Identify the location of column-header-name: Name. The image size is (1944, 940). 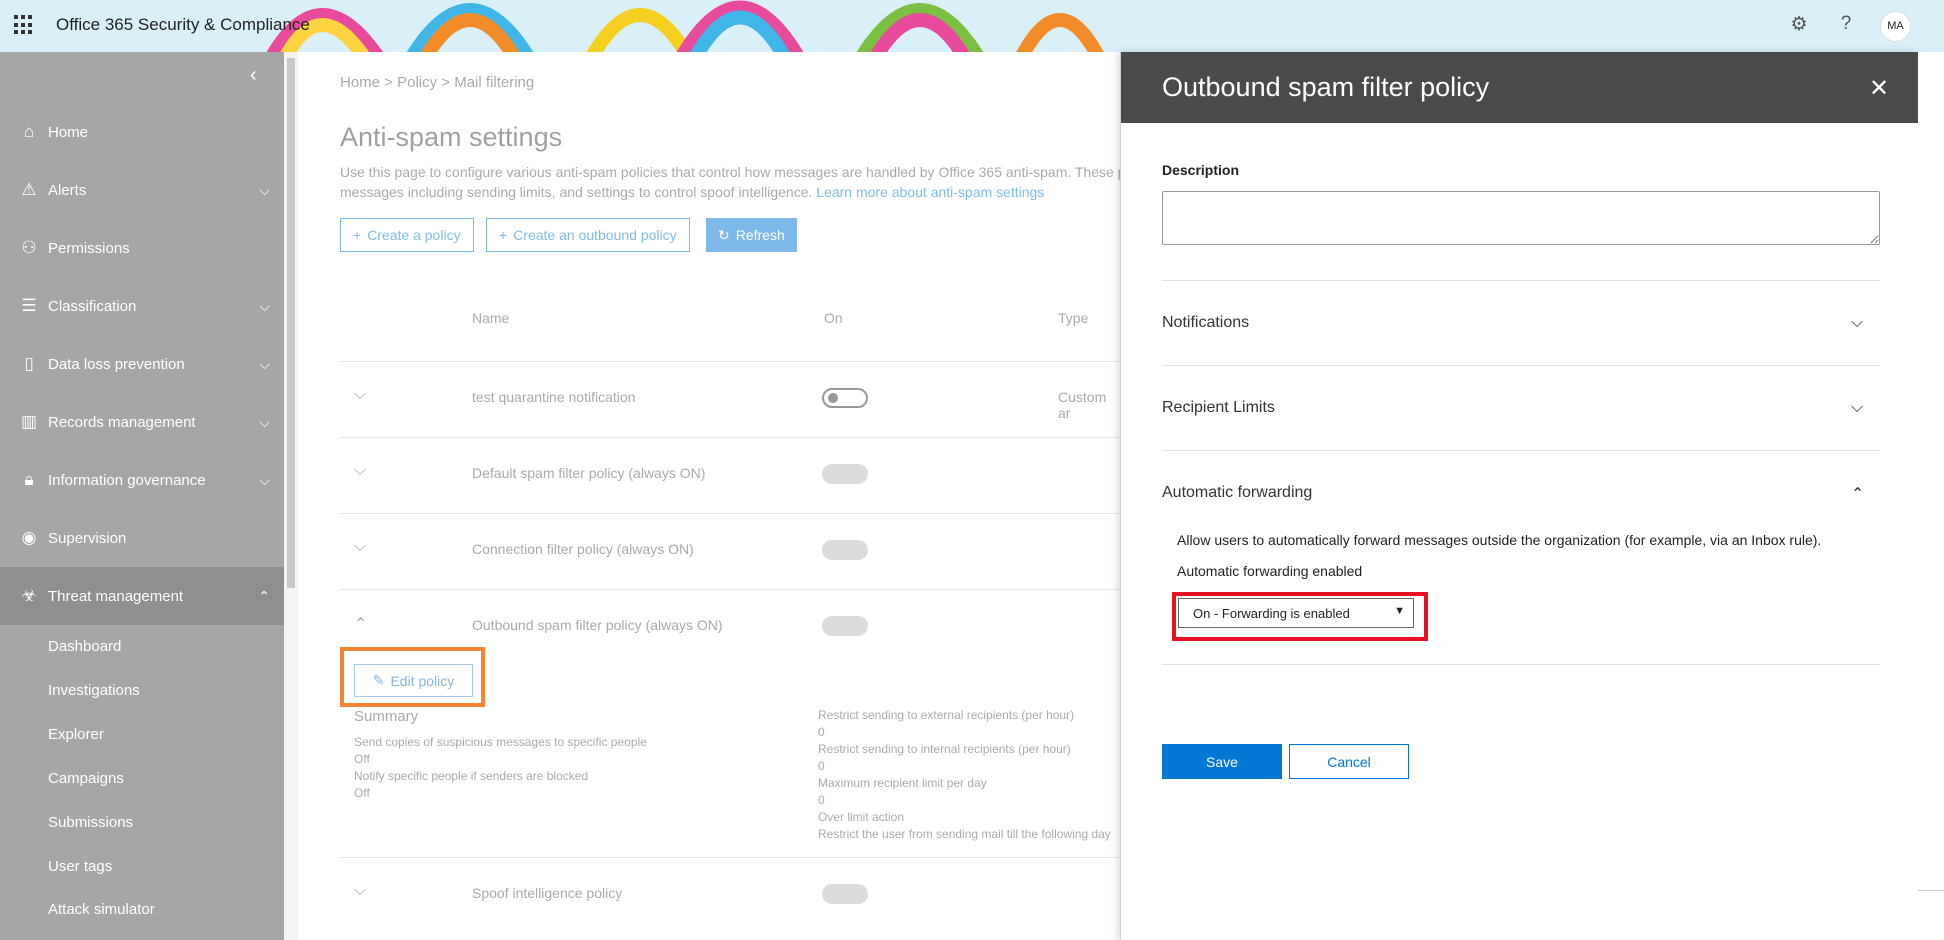
(490, 318).